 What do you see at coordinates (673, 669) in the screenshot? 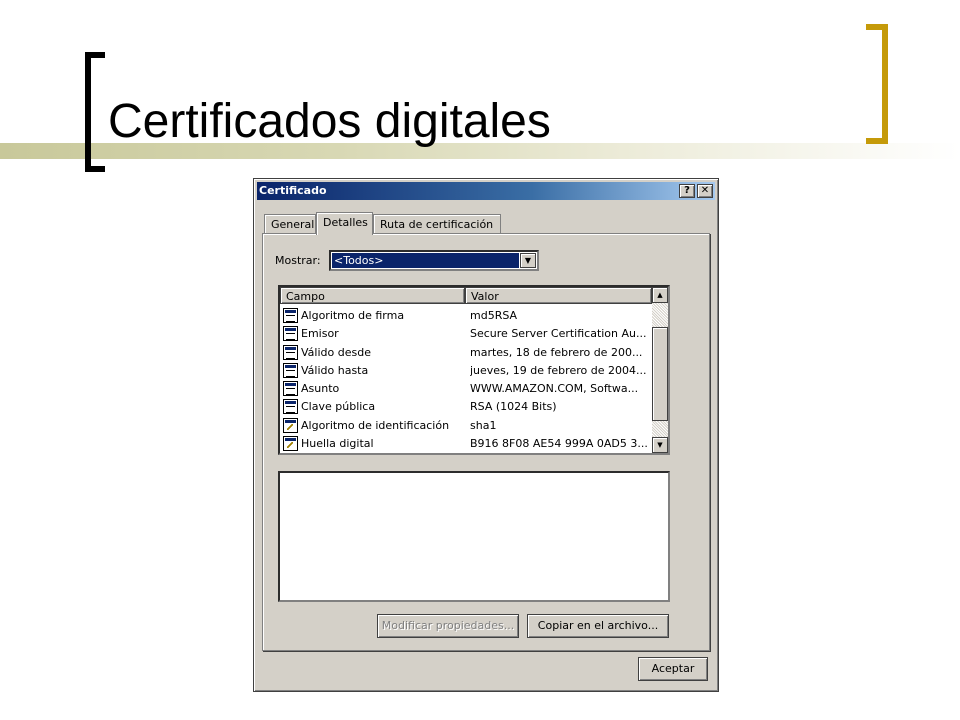
I see `accept-button: Aceptar` at bounding box center [673, 669].